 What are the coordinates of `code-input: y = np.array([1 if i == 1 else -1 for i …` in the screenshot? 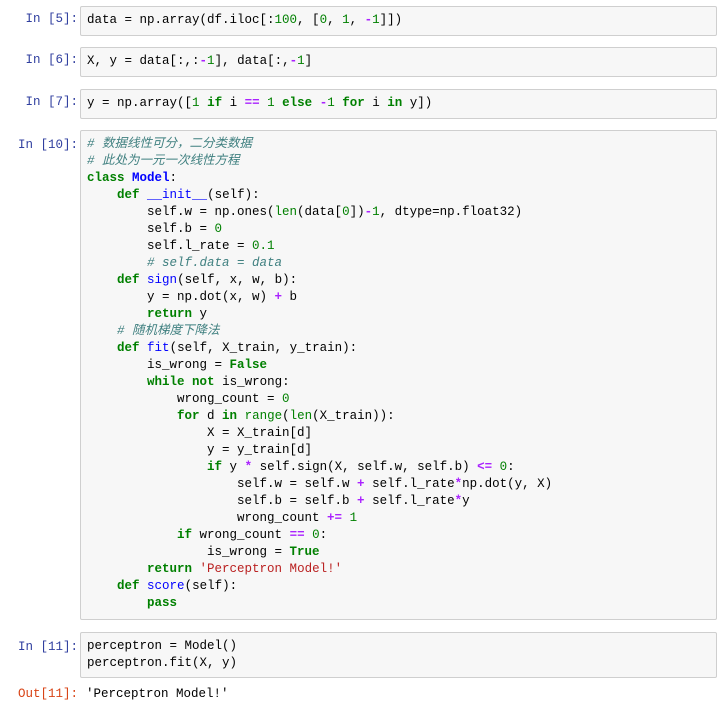 It's located at (398, 104).